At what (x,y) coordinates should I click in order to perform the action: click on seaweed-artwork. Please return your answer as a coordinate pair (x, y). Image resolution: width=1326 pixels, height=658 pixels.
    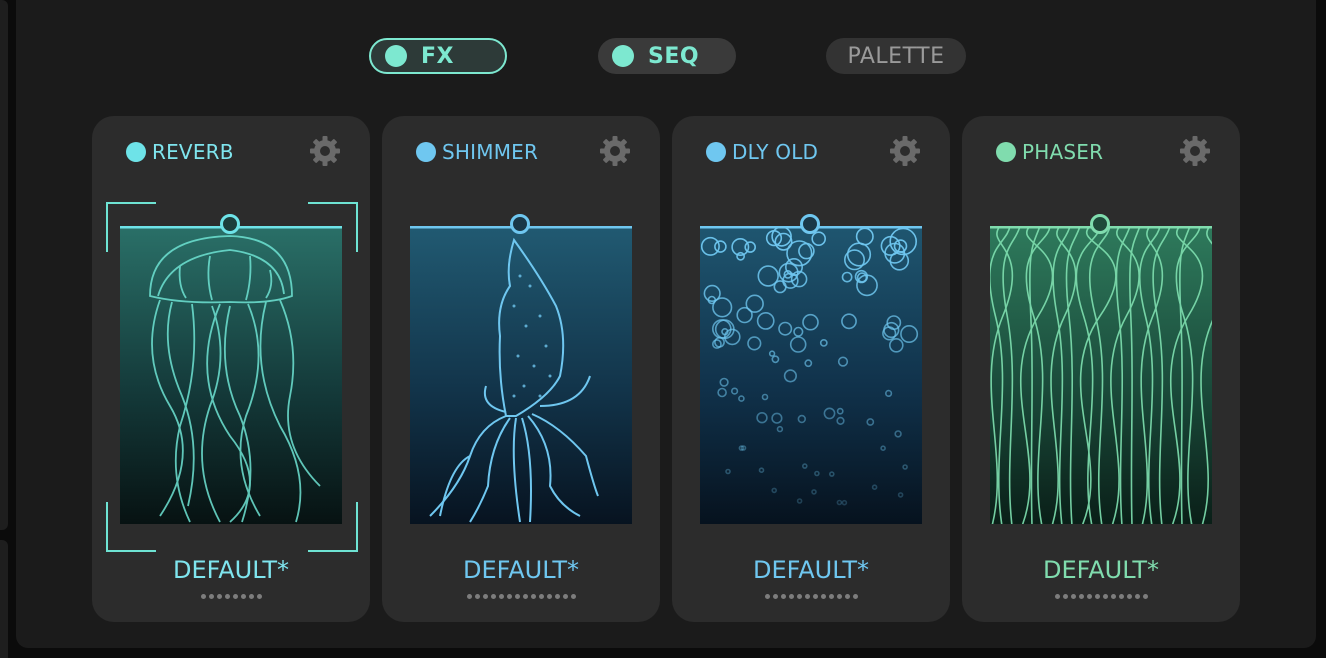
    Looking at the image, I should click on (1101, 375).